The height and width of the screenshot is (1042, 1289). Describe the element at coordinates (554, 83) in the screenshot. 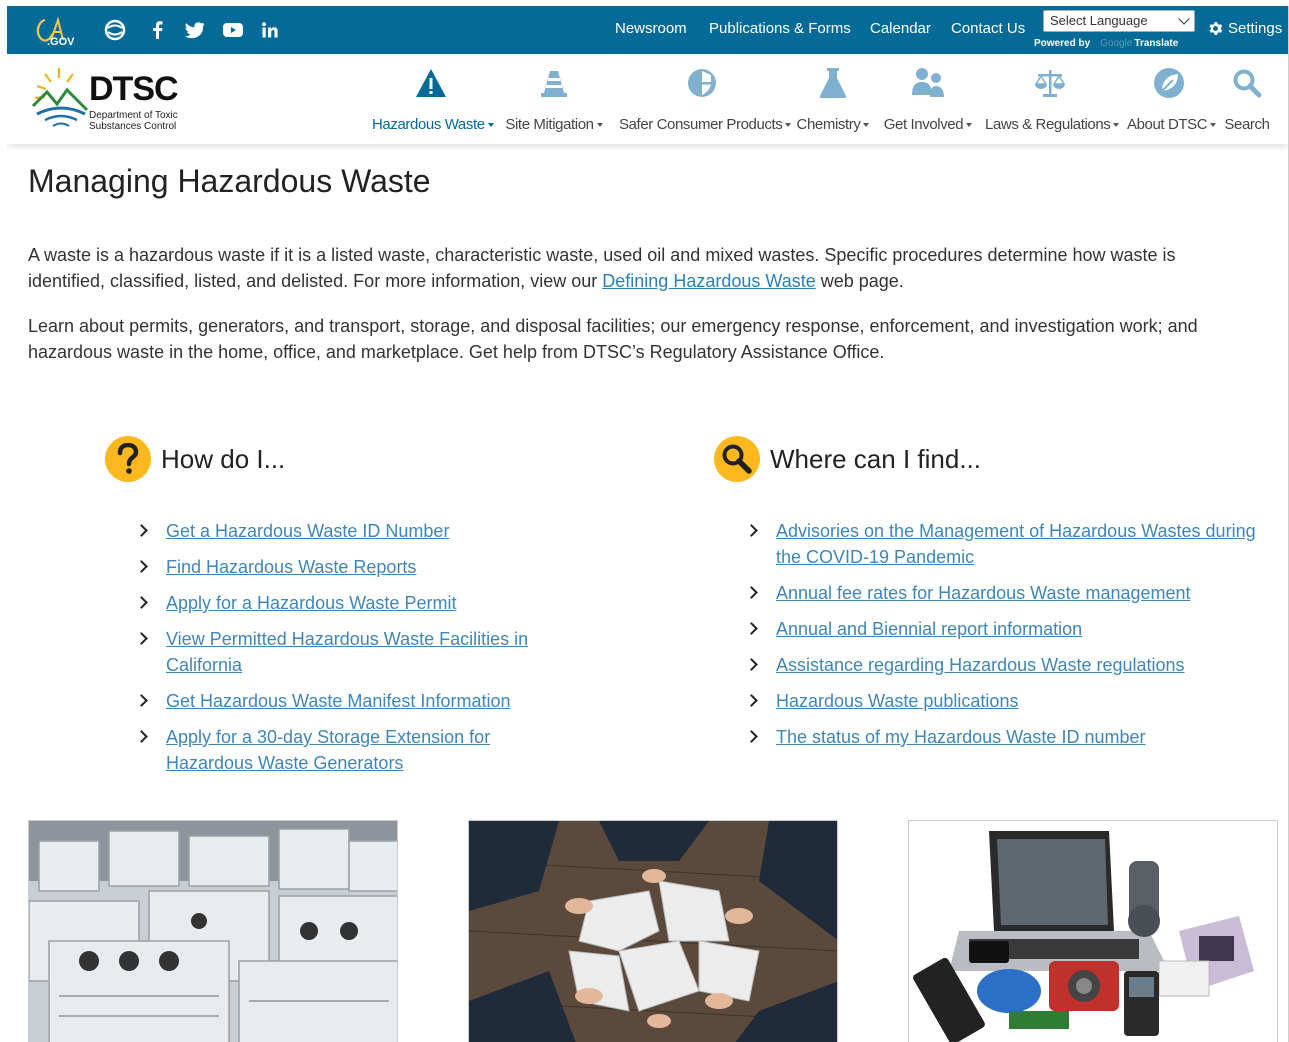

I see `traffic-cone-icon` at that location.